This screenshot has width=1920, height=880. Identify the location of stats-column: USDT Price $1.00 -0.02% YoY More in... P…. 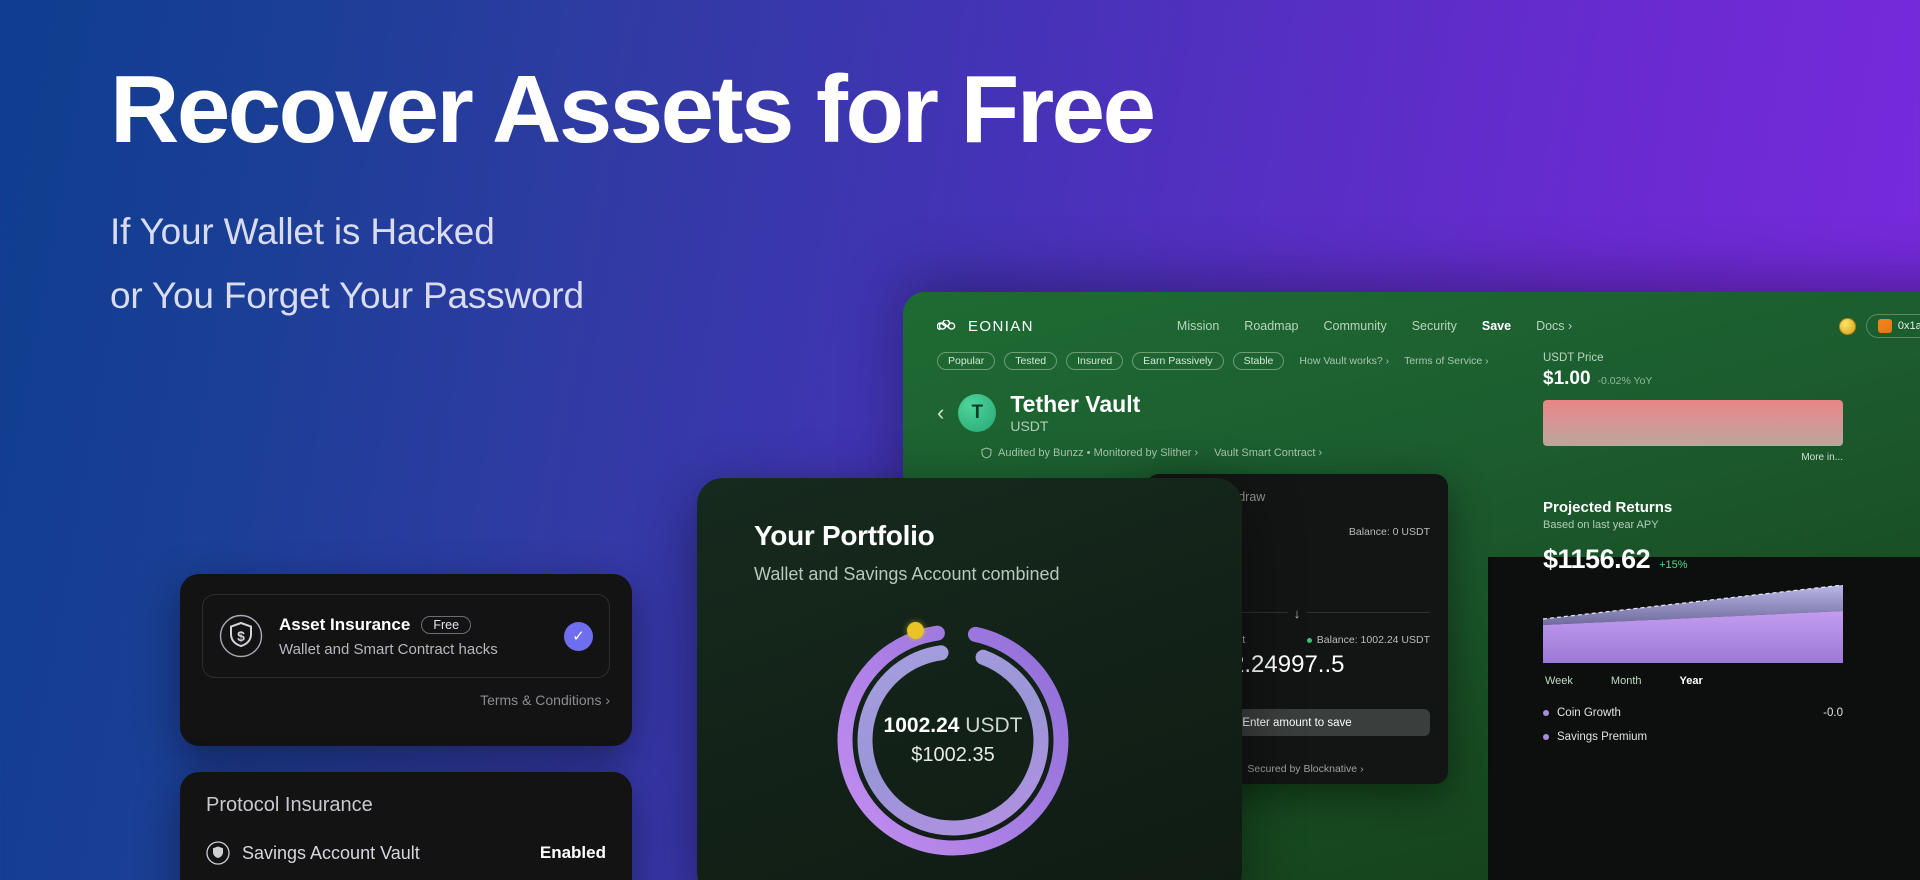
(1693, 553).